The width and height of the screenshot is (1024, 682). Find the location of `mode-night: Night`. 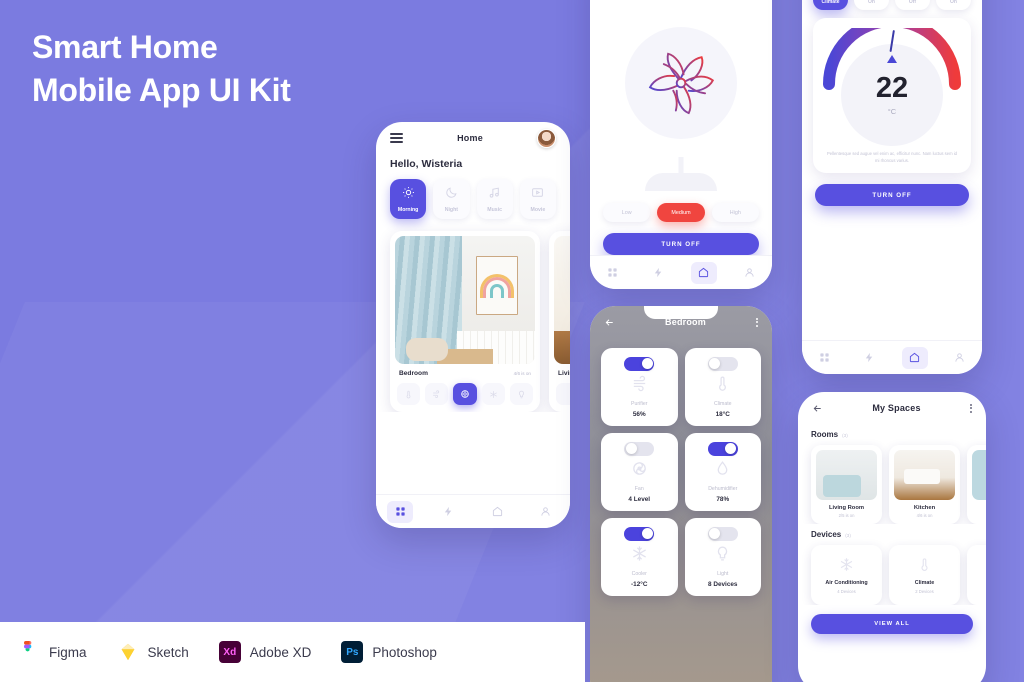

mode-night: Night is located at coordinates (451, 199).